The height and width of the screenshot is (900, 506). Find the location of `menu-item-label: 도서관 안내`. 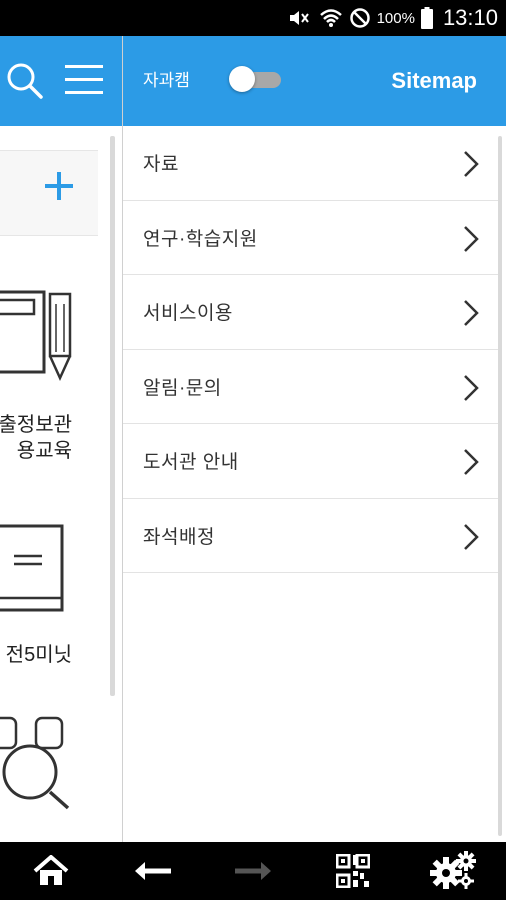

menu-item-label: 도서관 안내 is located at coordinates (191, 463).